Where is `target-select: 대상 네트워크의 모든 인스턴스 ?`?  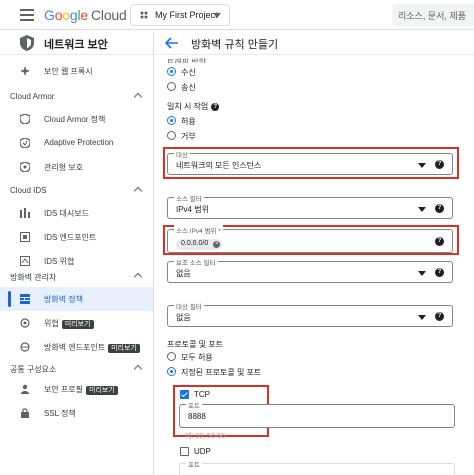 target-select: 대상 네트워크의 모든 인스턴스 ? is located at coordinates (310, 162).